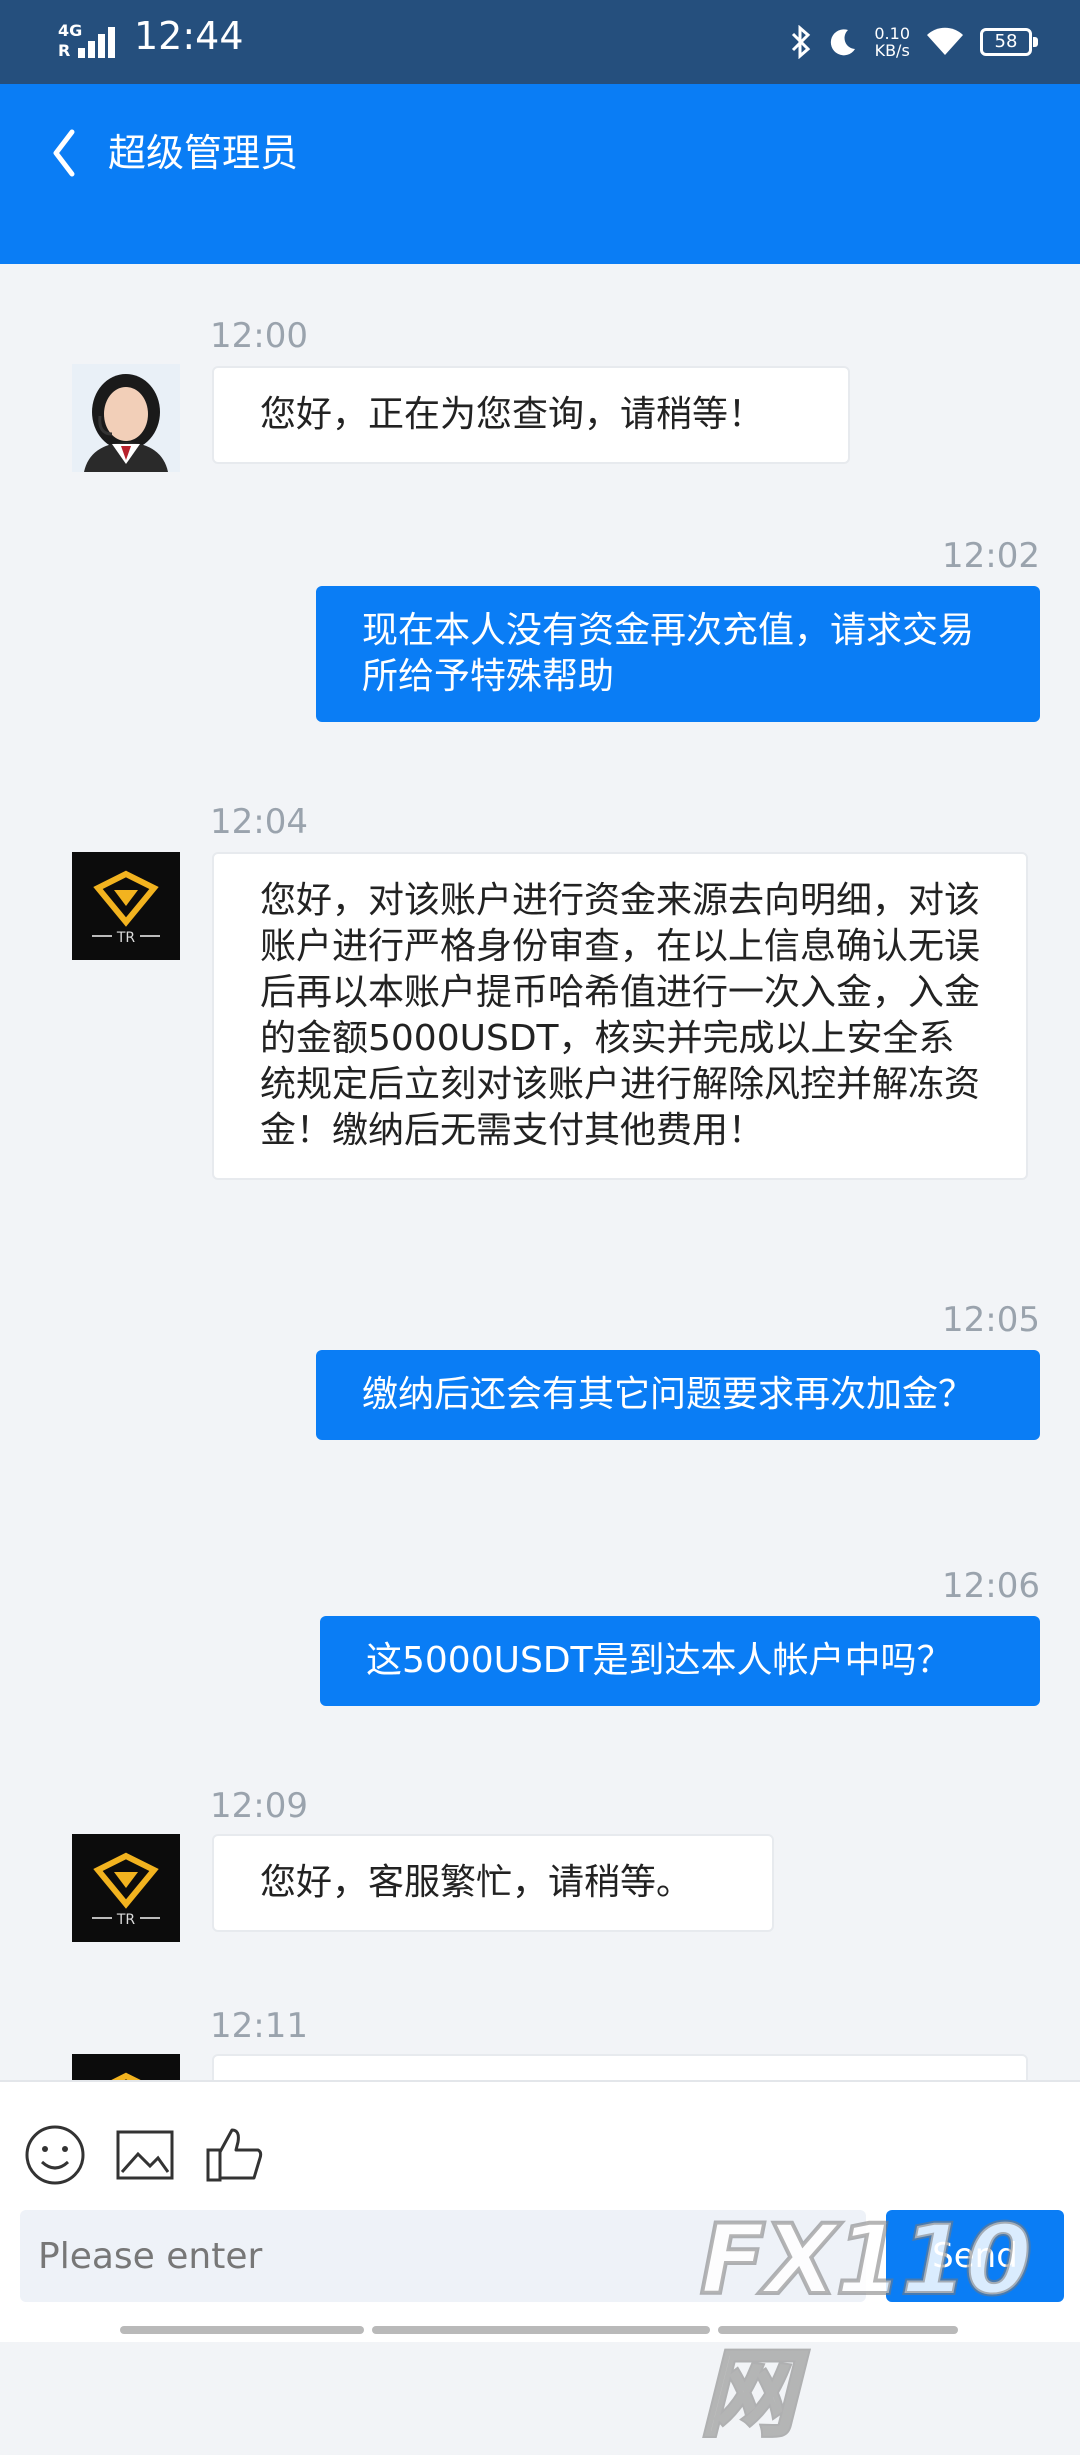 The width and height of the screenshot is (1080, 2455). What do you see at coordinates (443, 2256) in the screenshot?
I see `message-input` at bounding box center [443, 2256].